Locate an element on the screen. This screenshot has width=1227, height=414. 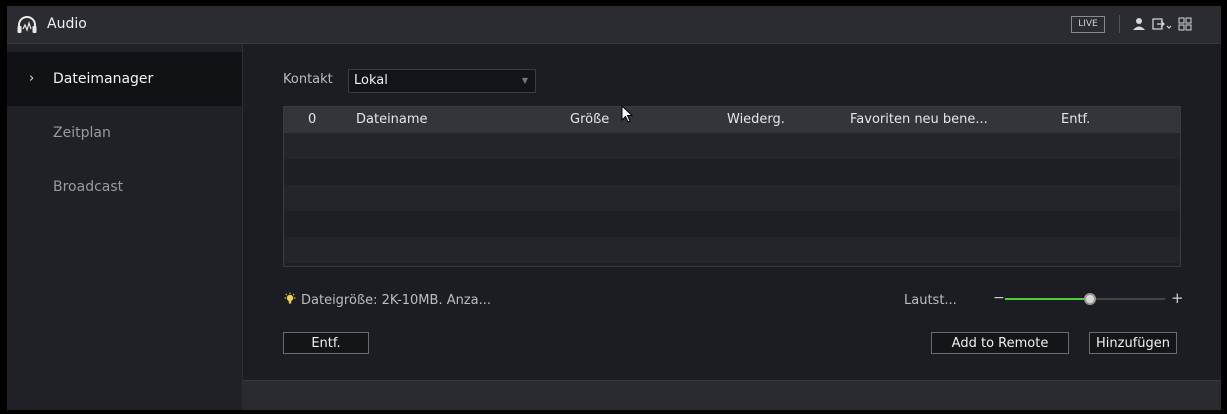
column-header-size: Größe is located at coordinates (589, 119).